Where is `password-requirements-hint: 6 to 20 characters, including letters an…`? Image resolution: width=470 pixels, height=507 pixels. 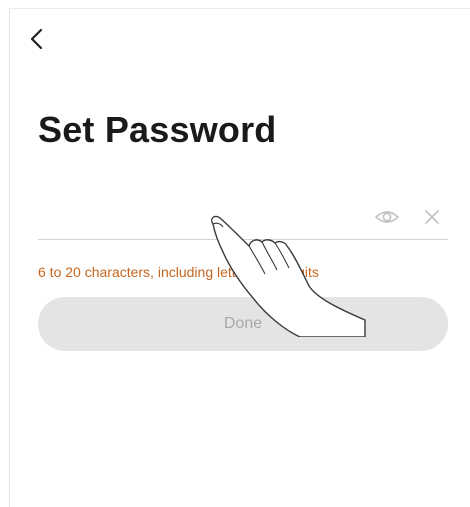
password-requirements-hint: 6 to 20 characters, including letters an… is located at coordinates (178, 272).